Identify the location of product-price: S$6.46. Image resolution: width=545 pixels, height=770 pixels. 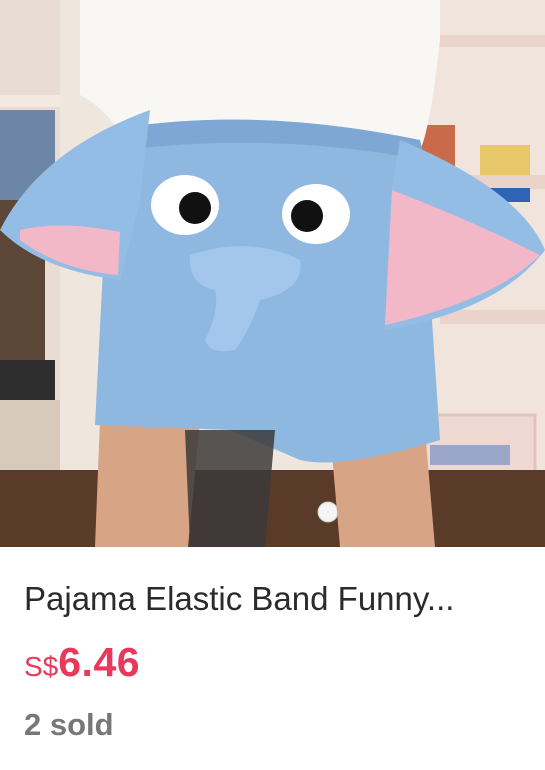
(82, 667).